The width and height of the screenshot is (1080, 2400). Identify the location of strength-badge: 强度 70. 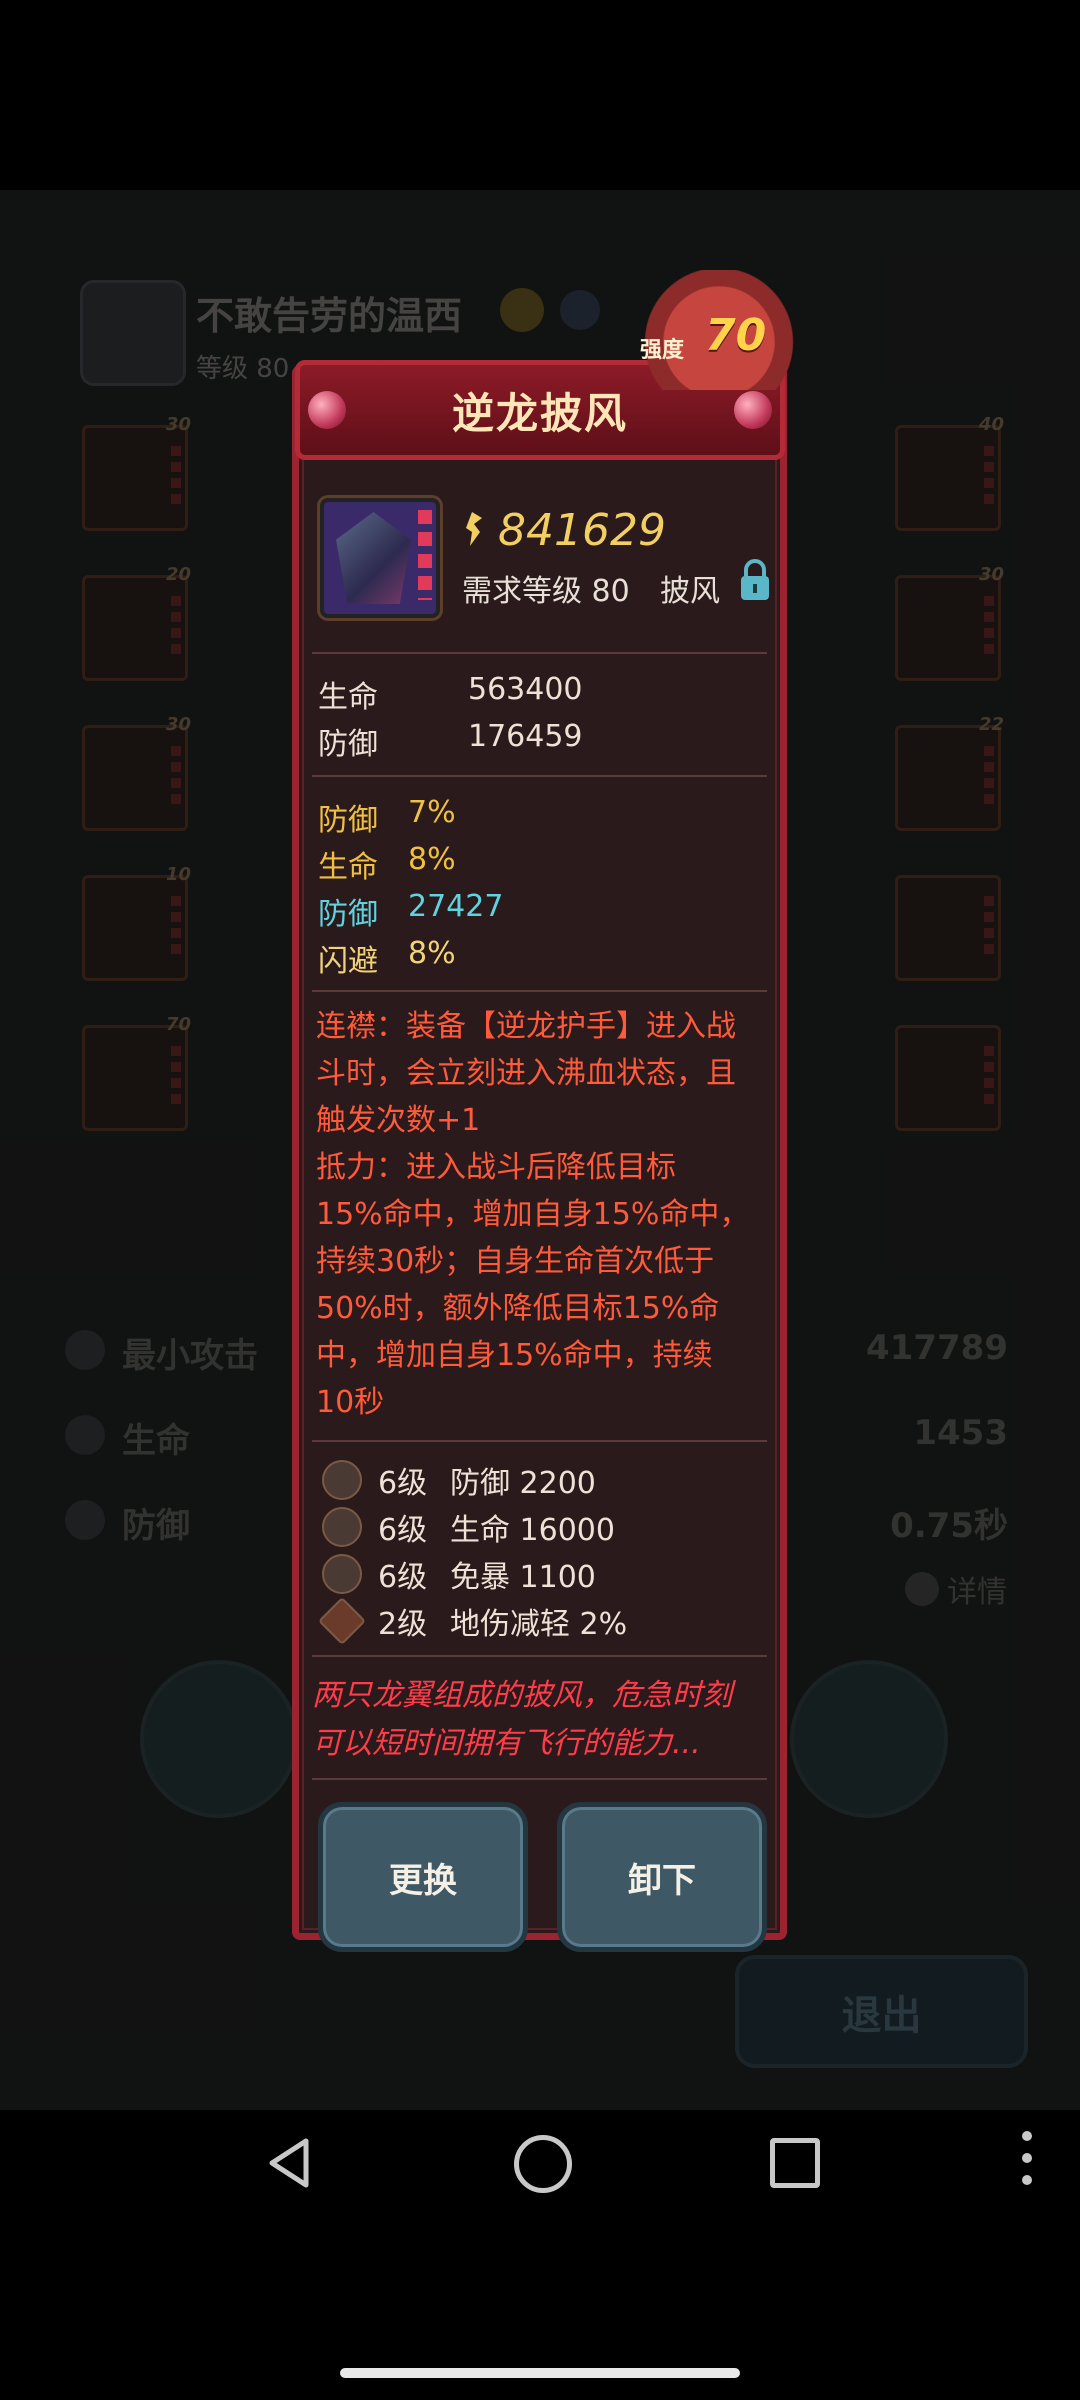
(710, 330).